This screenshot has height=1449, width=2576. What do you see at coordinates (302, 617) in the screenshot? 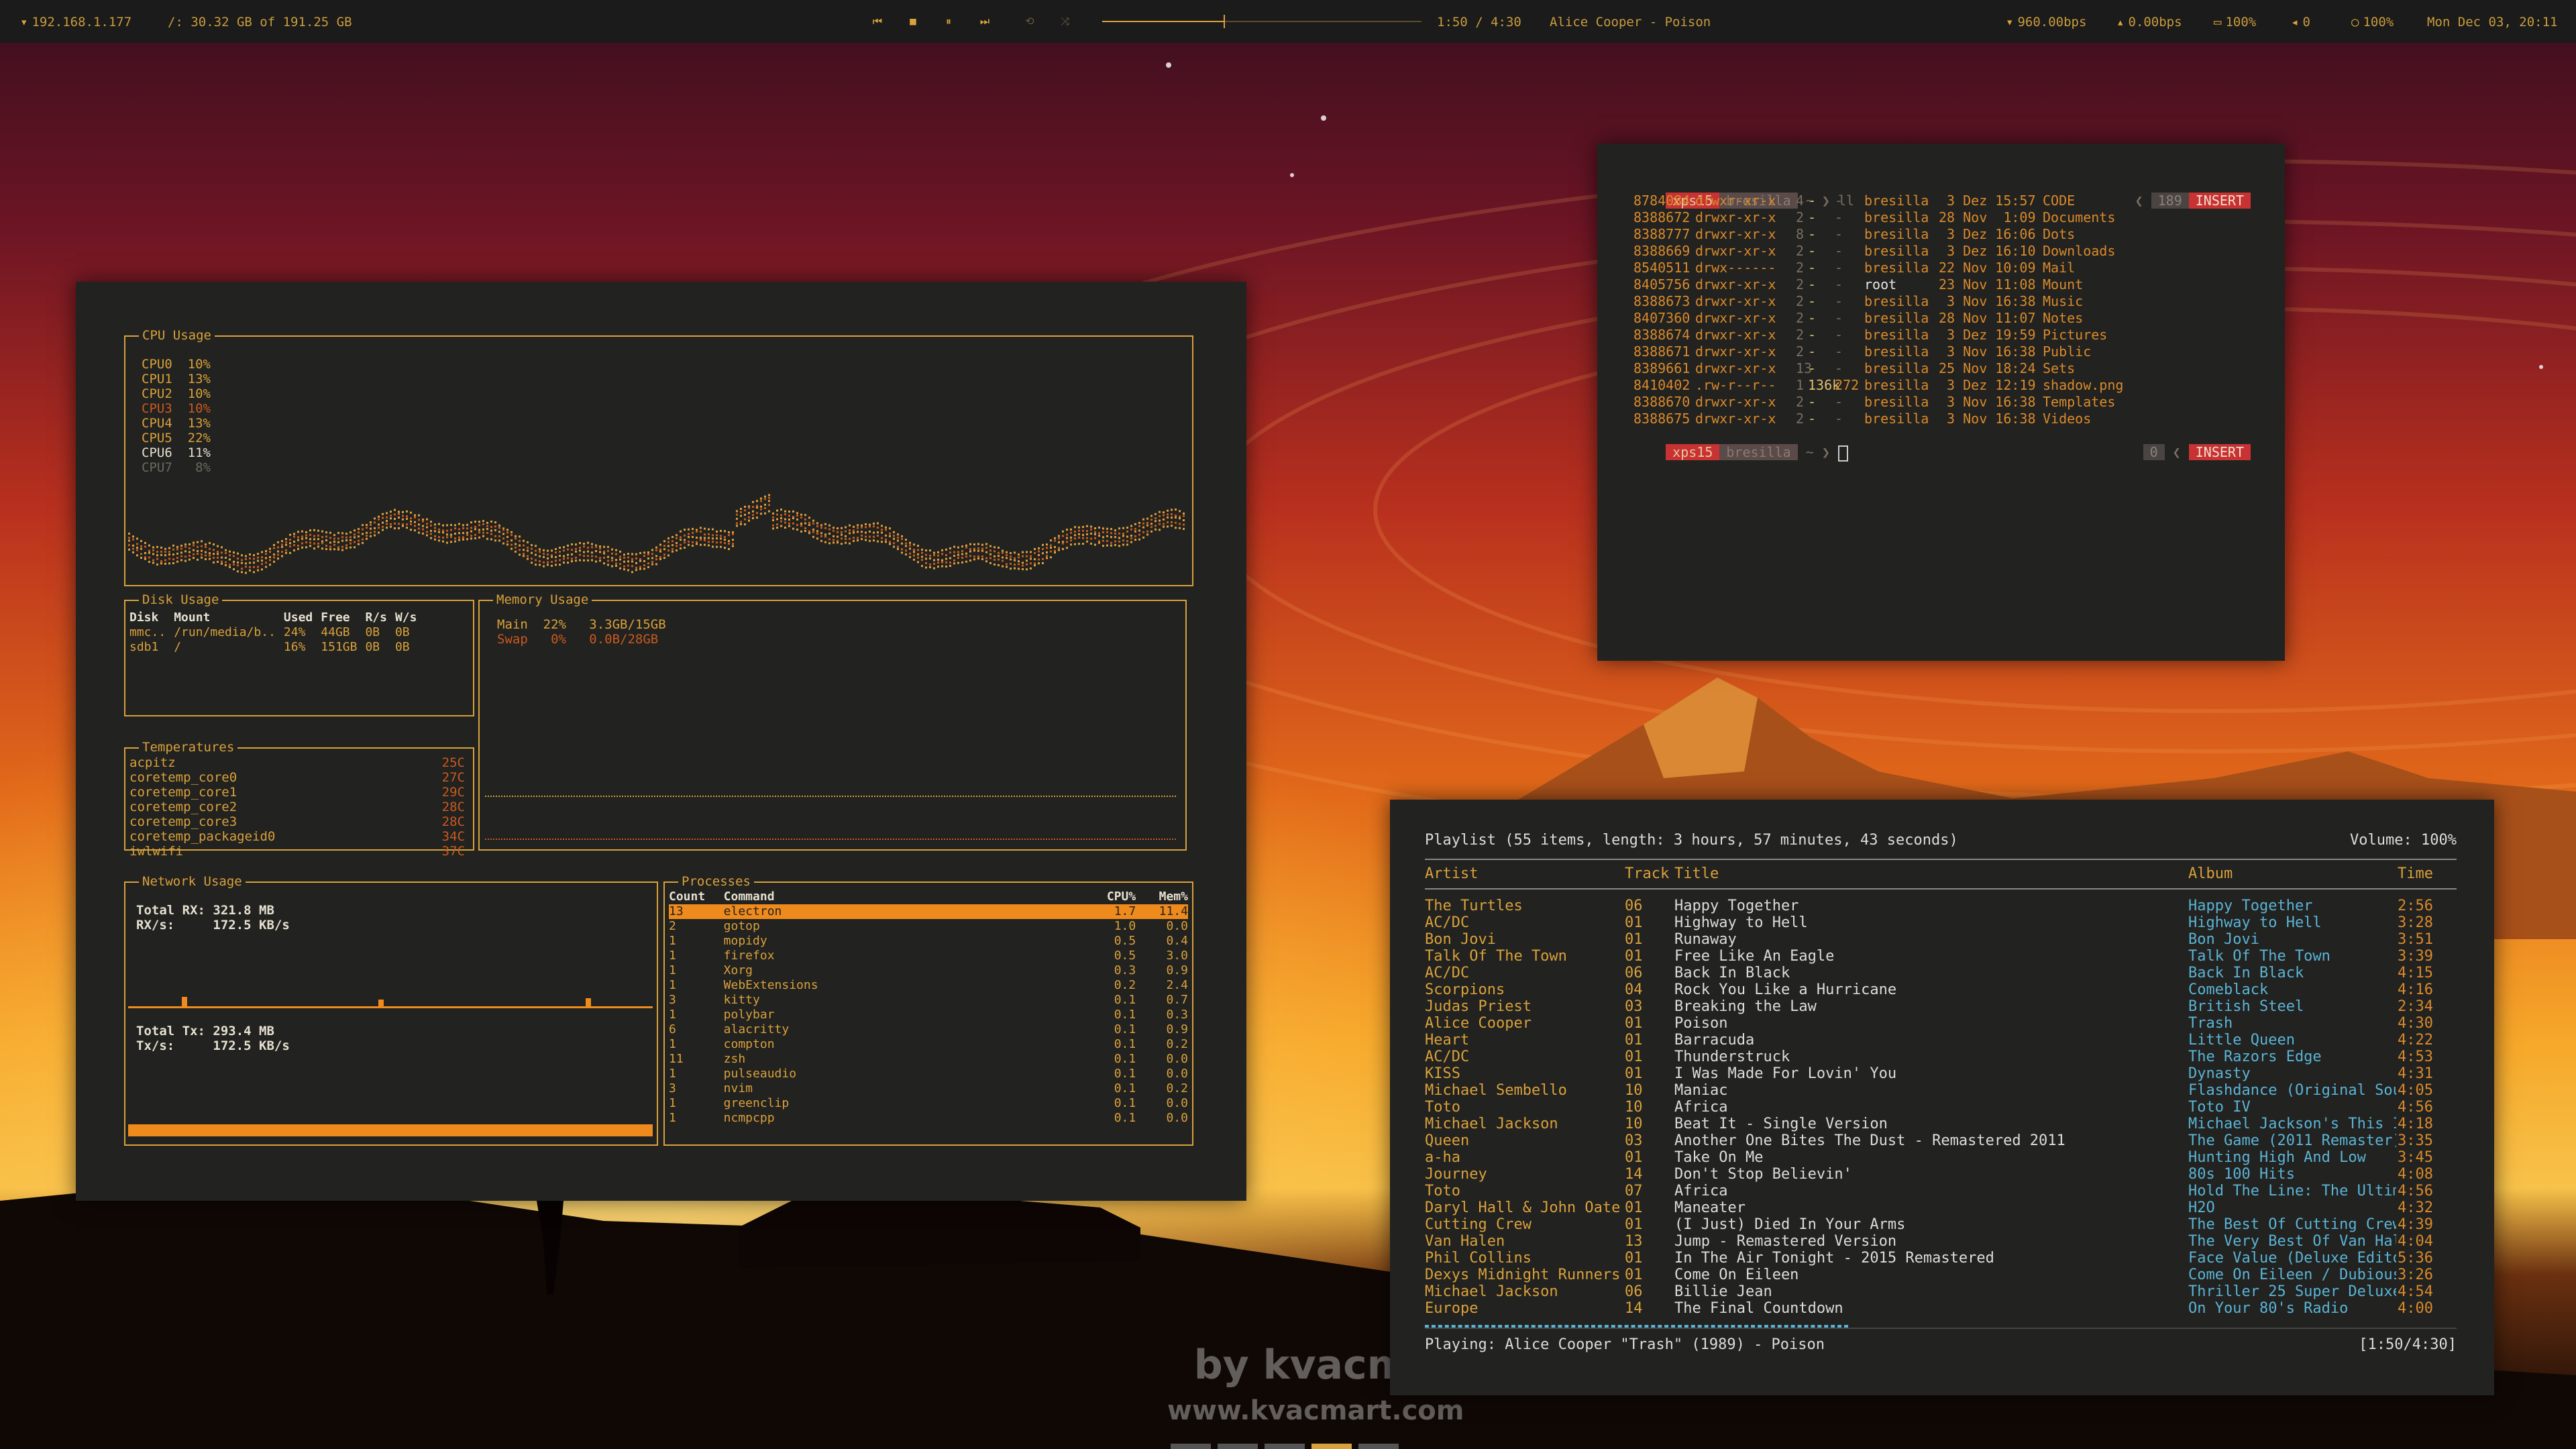
I see `disk-column-used: Used` at bounding box center [302, 617].